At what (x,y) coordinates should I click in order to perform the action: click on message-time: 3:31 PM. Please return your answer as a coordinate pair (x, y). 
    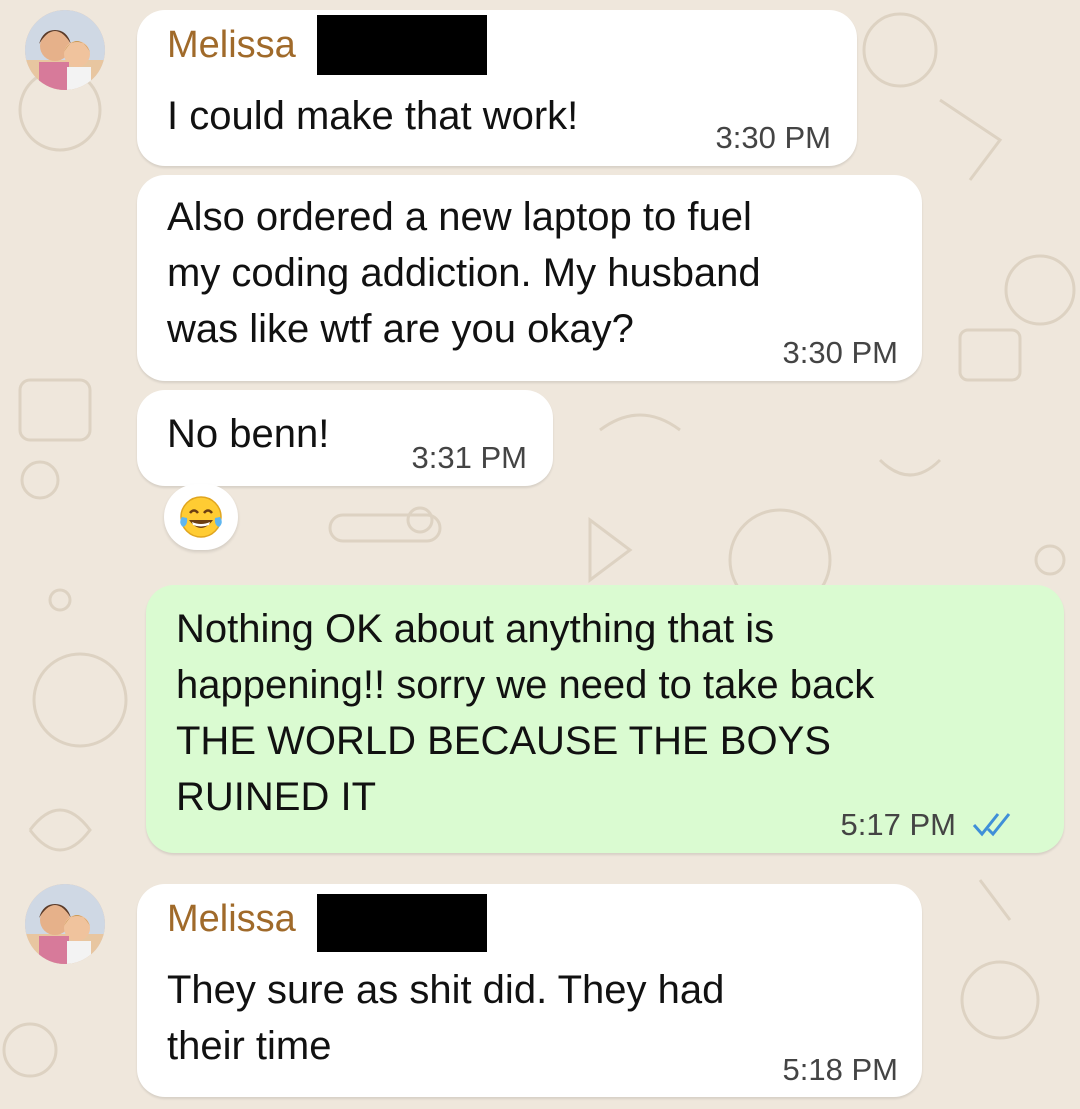
    Looking at the image, I should click on (469, 457).